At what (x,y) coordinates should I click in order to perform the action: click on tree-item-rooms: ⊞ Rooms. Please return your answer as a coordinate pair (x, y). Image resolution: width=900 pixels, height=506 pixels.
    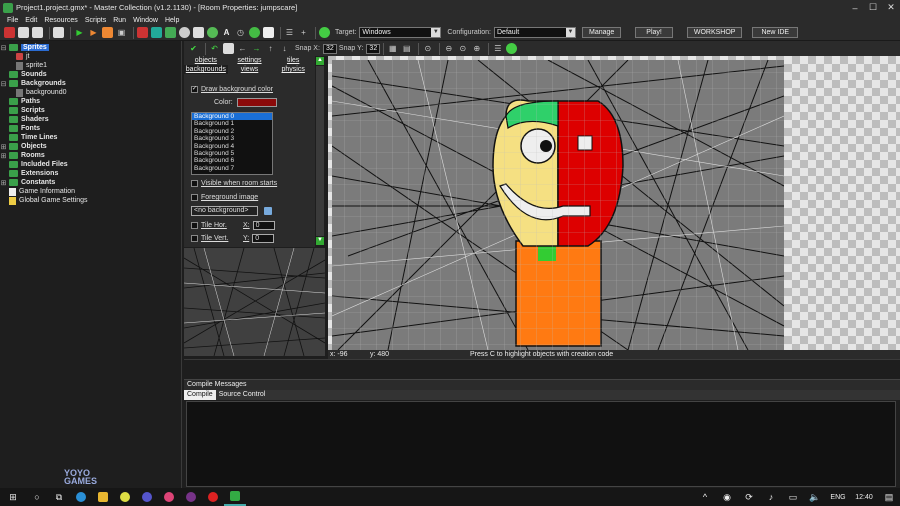
    Looking at the image, I should click on (90, 155).